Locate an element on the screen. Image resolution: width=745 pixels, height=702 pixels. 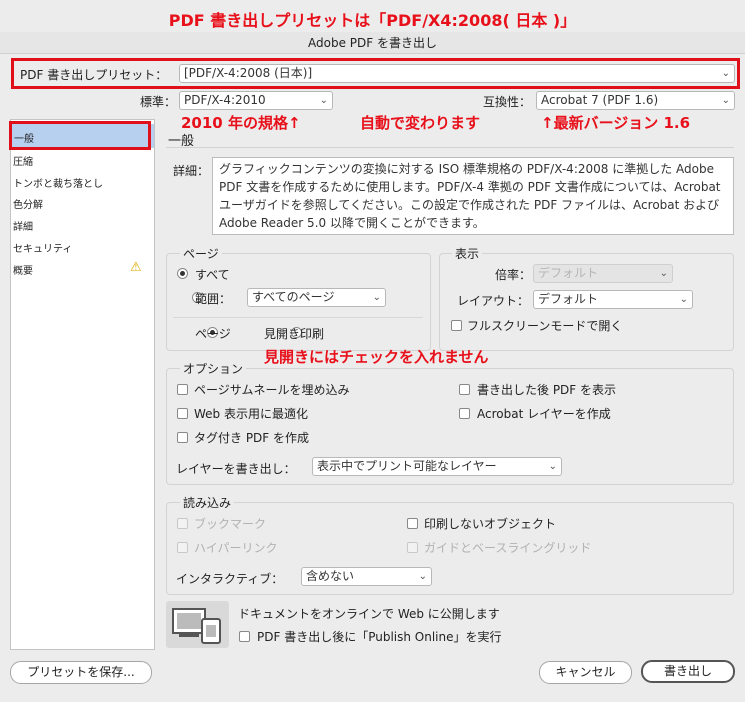
zoom-select: デフォルト ⌄ is located at coordinates (603, 273).